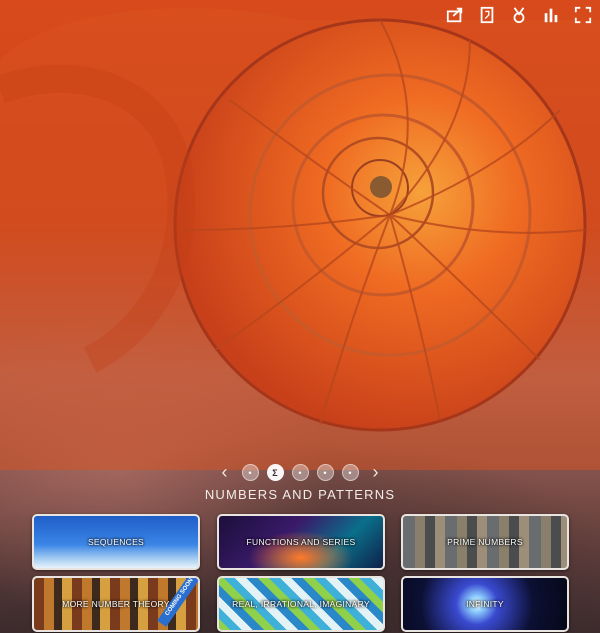 This screenshot has height=633, width=600. I want to click on book-button, so click(487, 15).